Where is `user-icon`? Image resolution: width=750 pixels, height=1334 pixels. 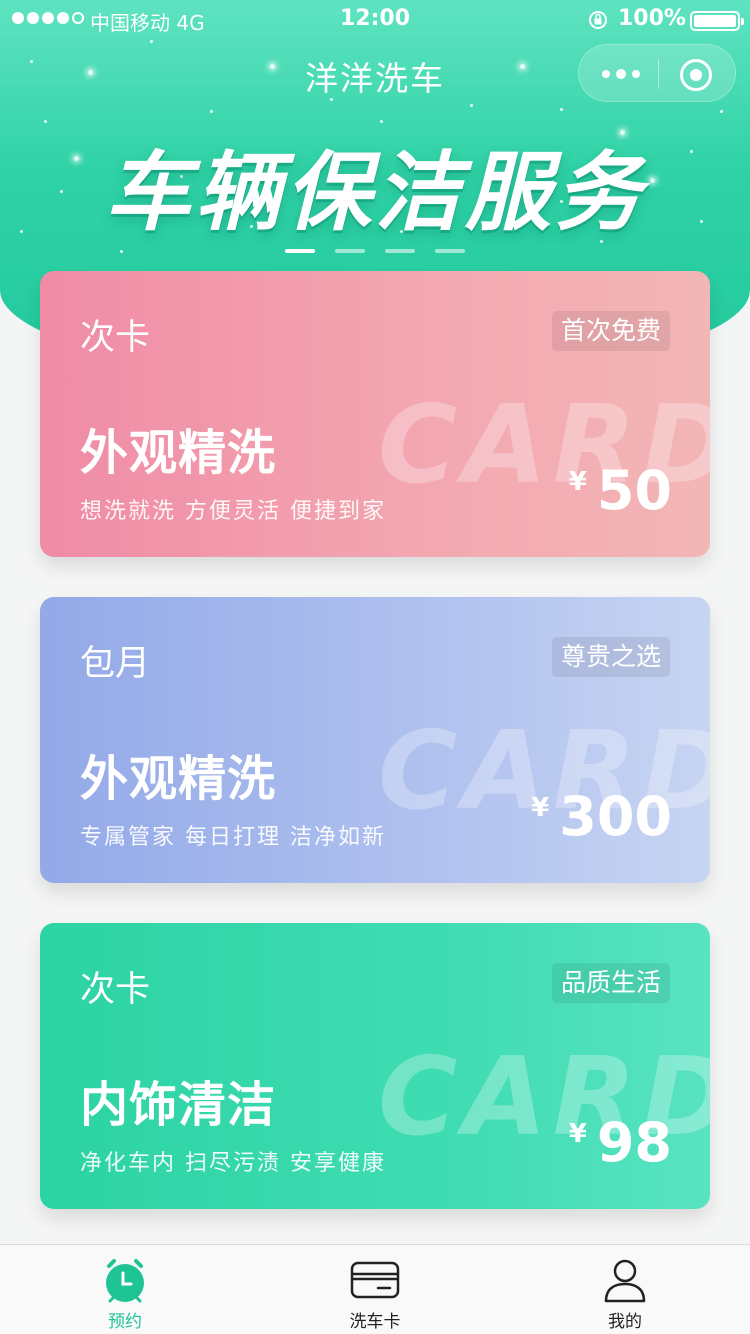 user-icon is located at coordinates (625, 1281).